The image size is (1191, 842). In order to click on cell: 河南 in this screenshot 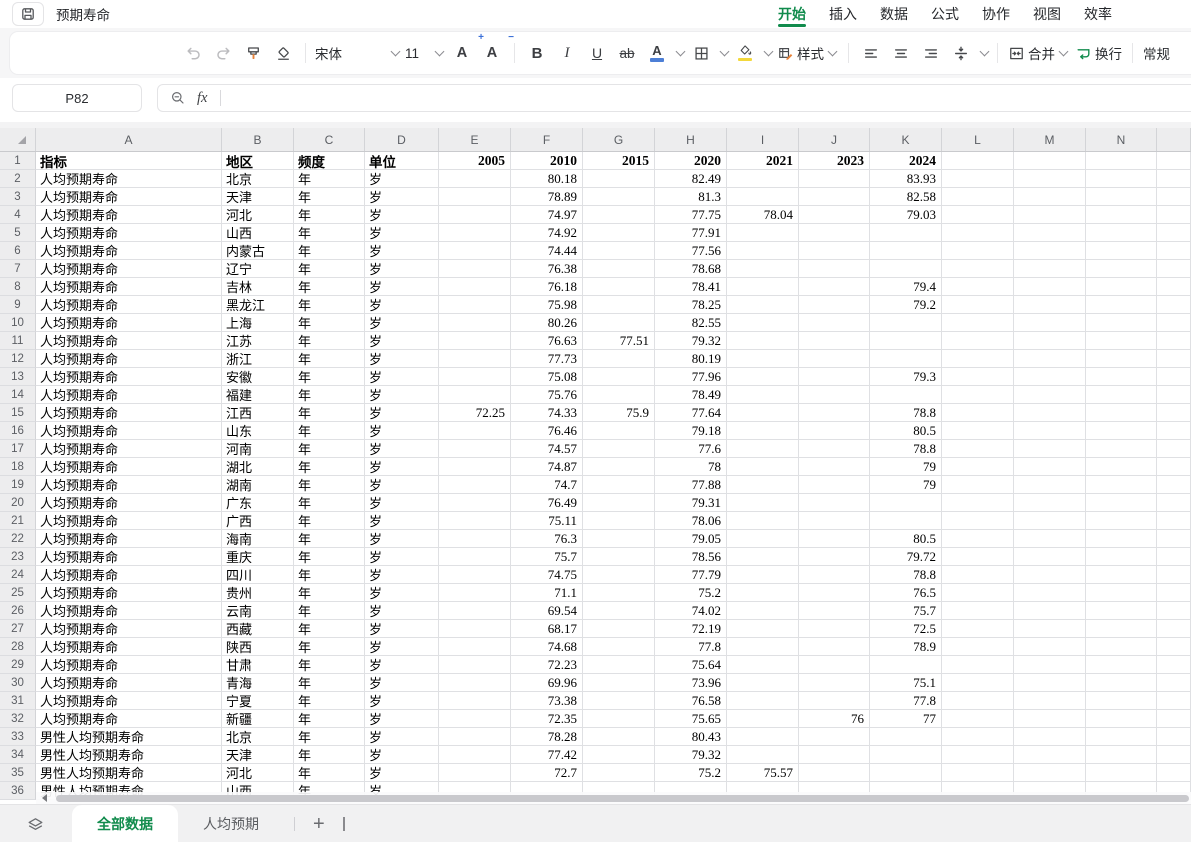, I will do `click(258, 449)`.